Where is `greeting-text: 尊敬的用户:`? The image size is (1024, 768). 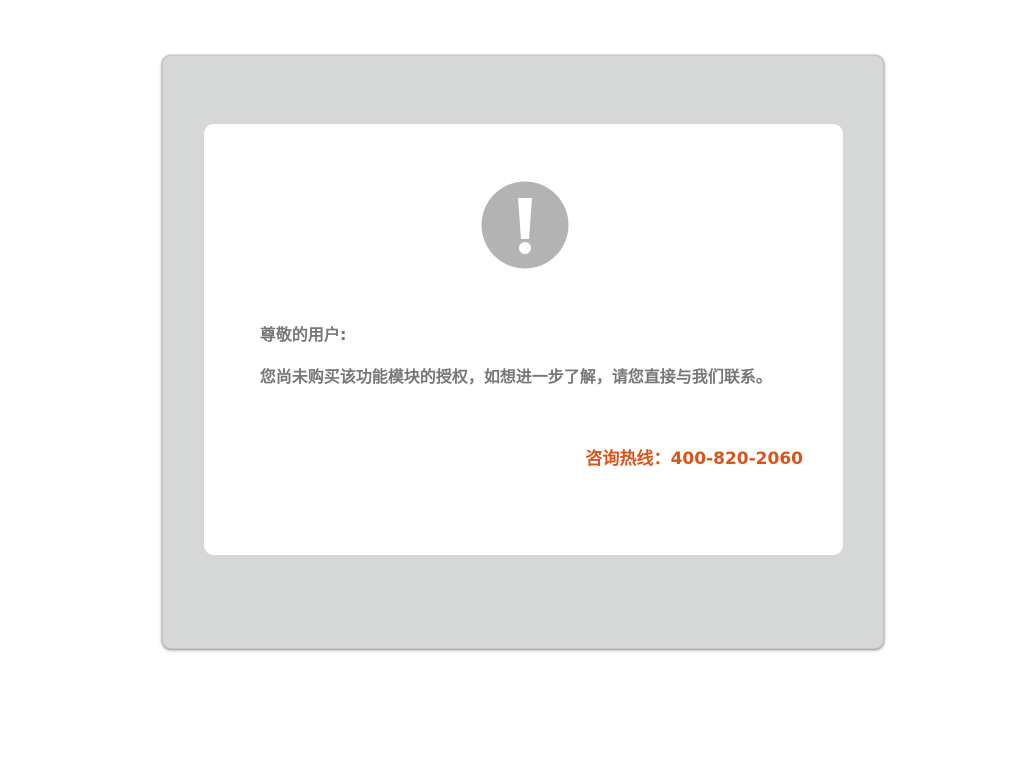
greeting-text: 尊敬的用户: is located at coordinates (303, 334).